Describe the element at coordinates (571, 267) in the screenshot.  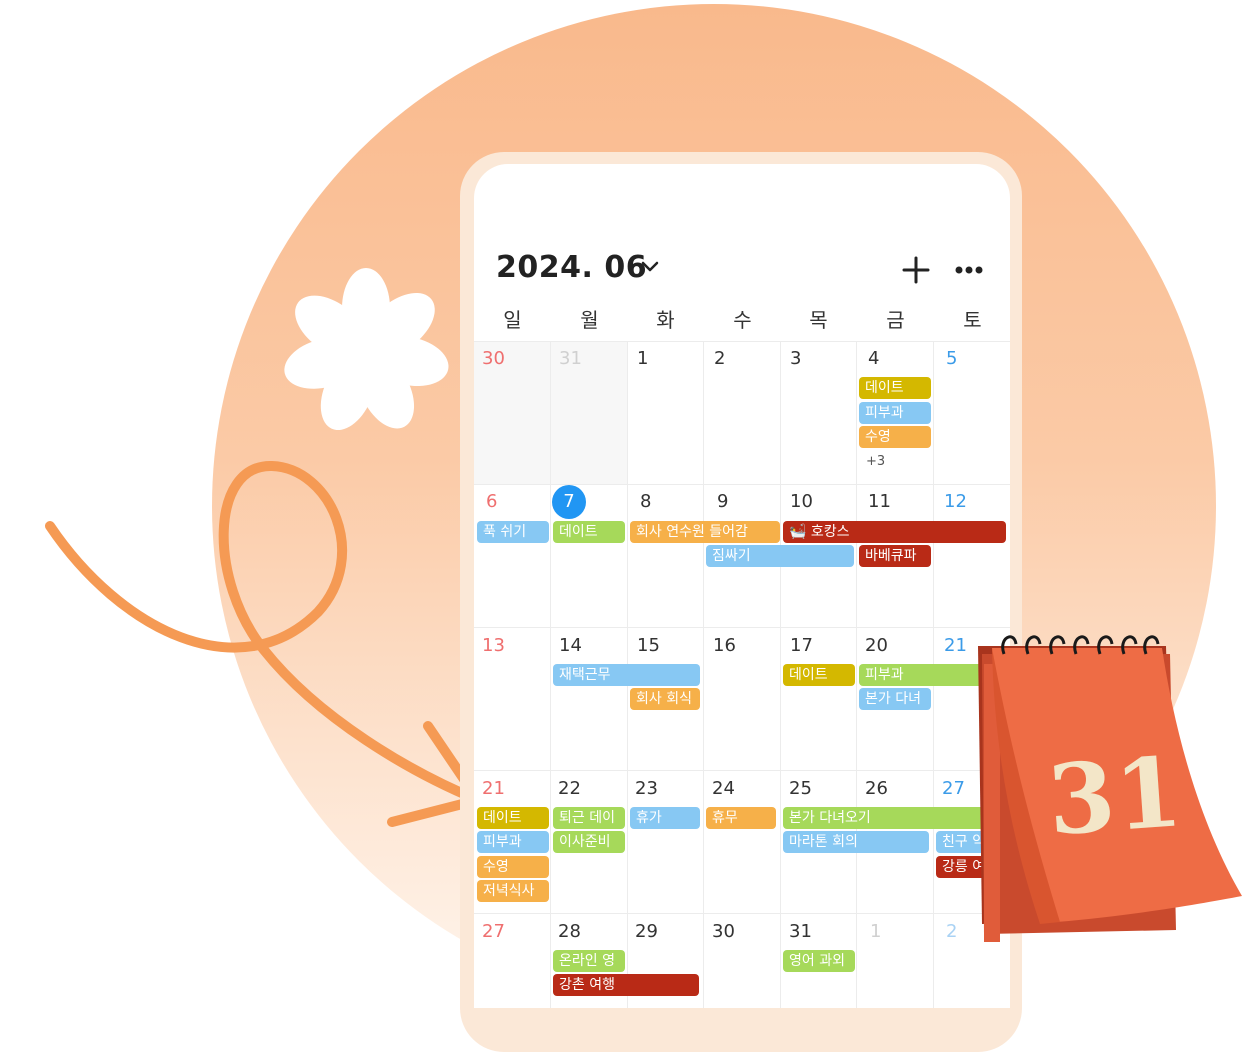
I see `month-title: 2024. 06` at that location.